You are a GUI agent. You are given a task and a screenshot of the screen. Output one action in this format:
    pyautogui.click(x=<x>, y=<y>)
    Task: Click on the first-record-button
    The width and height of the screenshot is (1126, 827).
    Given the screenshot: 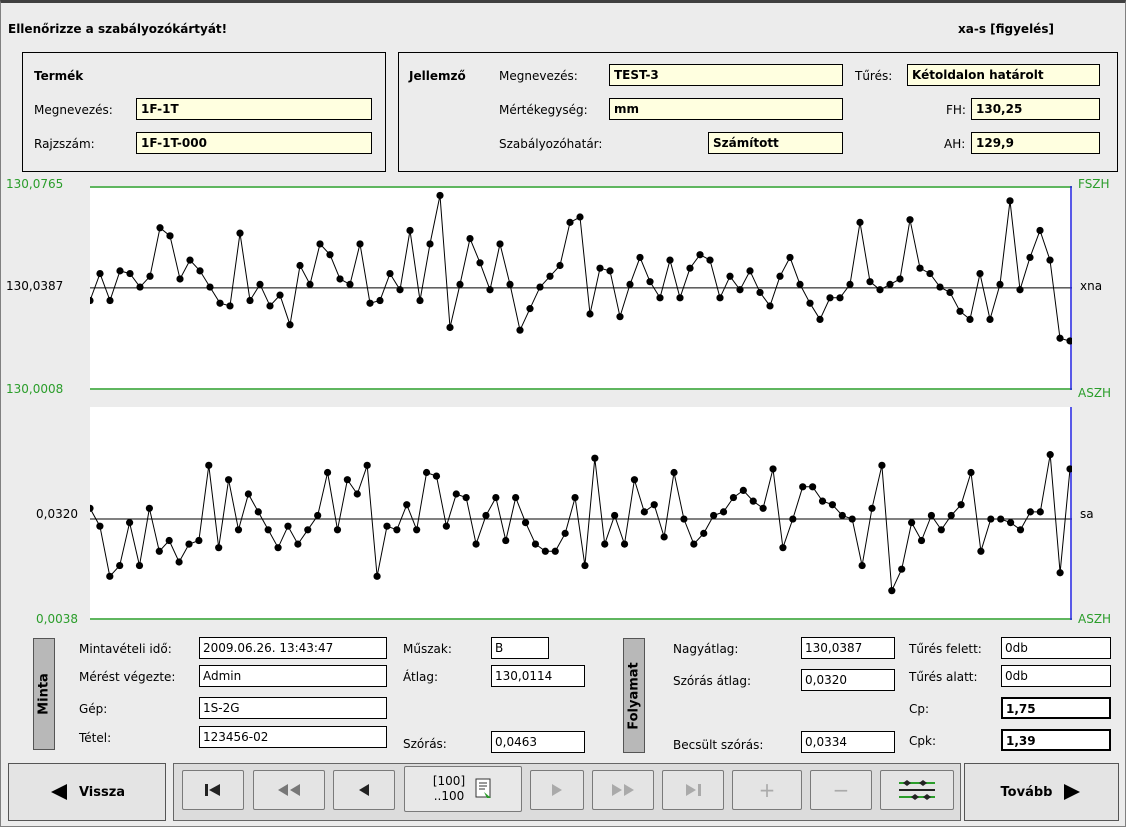 What is the action you would take?
    pyautogui.click(x=213, y=790)
    